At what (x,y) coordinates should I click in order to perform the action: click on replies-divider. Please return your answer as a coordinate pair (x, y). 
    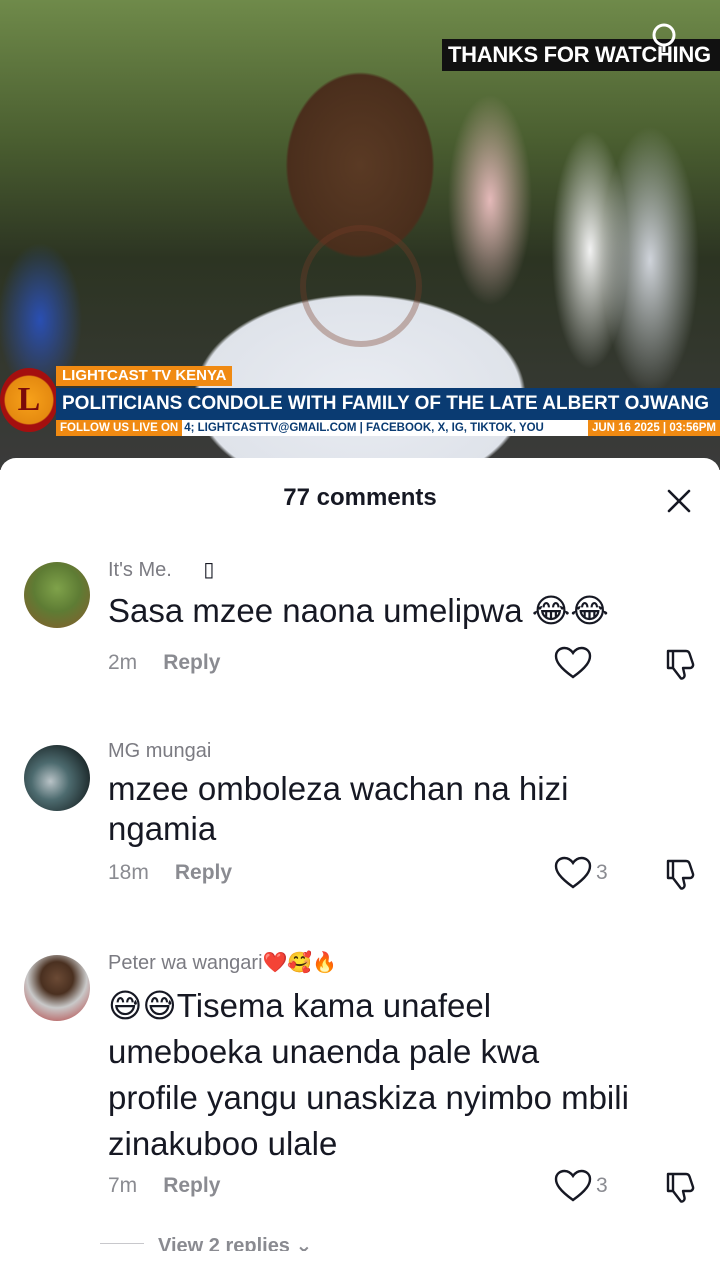
    Looking at the image, I should click on (122, 1243).